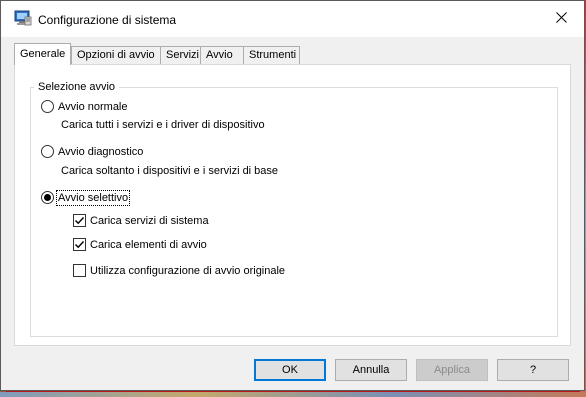 This screenshot has width=586, height=397. I want to click on apply-button: Applica, so click(452, 370).